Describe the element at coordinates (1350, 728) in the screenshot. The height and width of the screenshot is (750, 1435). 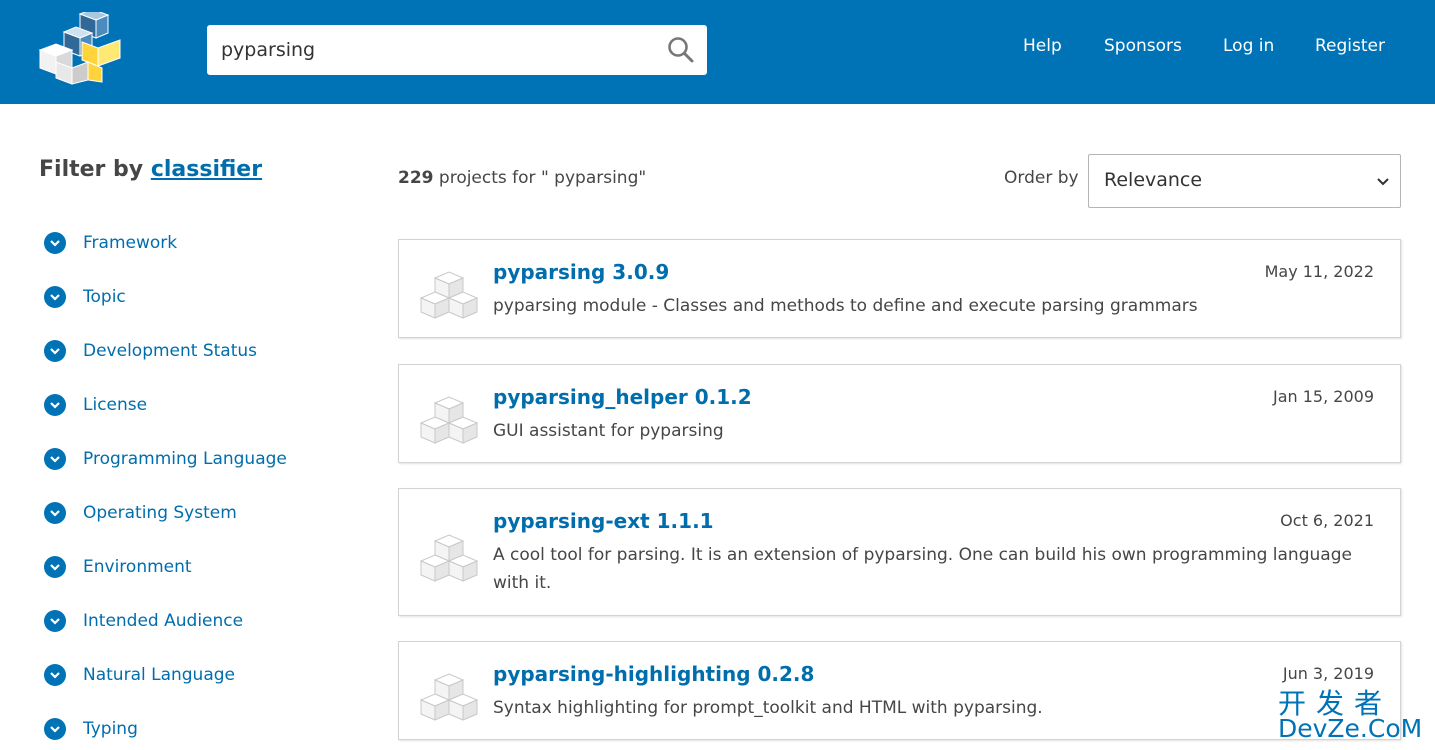
I see `watermark-en: DevZe.CoM` at that location.